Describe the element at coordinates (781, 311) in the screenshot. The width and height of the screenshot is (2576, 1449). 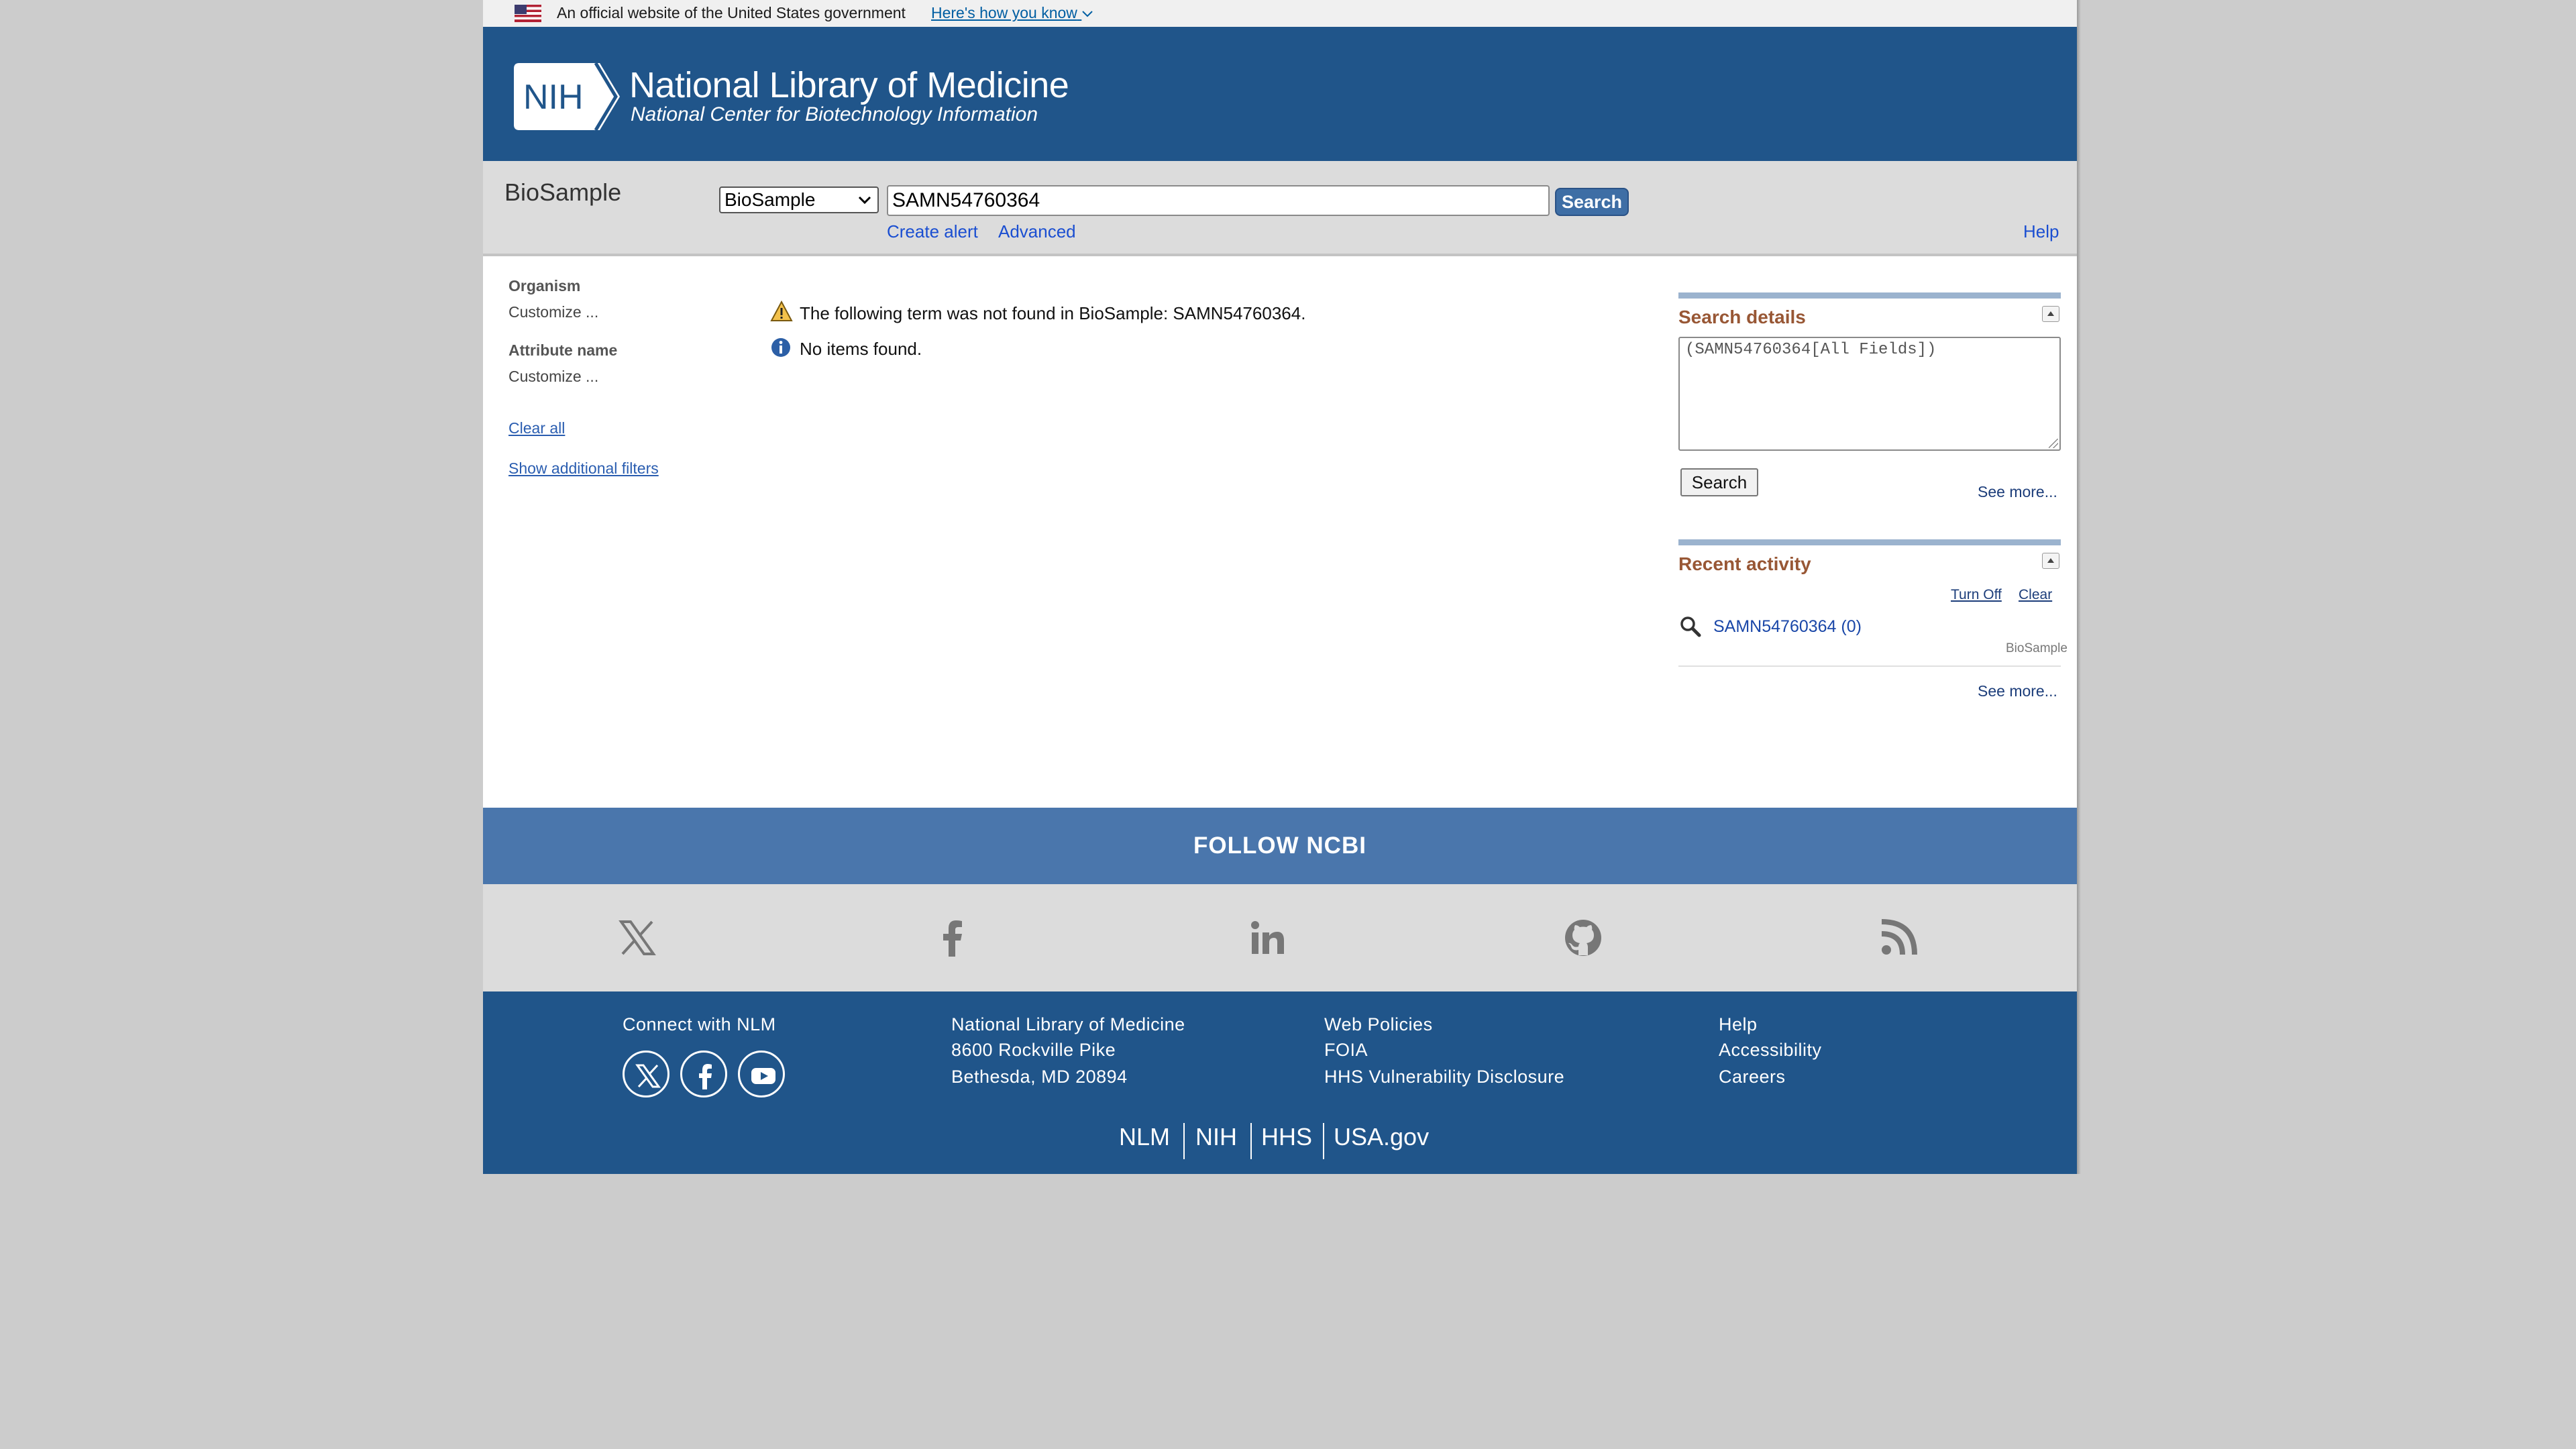
I see `warning-icon` at that location.